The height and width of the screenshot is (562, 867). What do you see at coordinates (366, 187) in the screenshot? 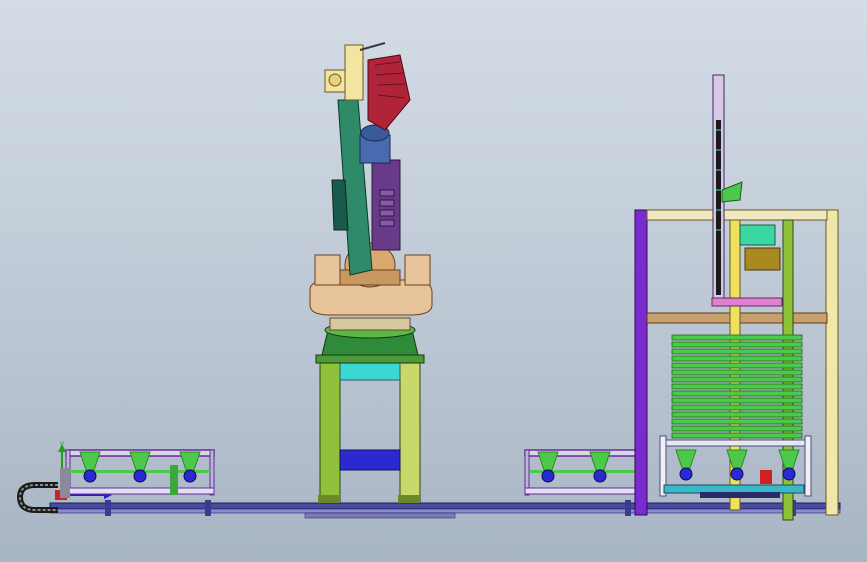
I see `robot-arm` at bounding box center [366, 187].